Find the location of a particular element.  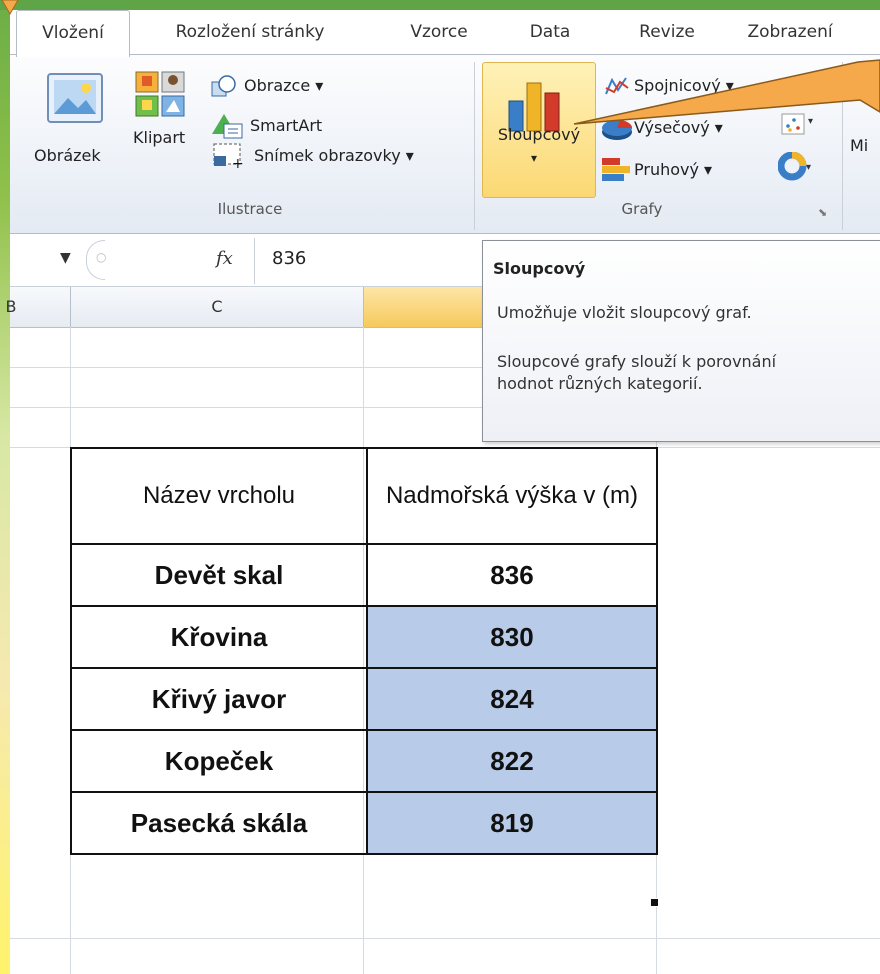

tab-data: Data is located at coordinates (550, 32).